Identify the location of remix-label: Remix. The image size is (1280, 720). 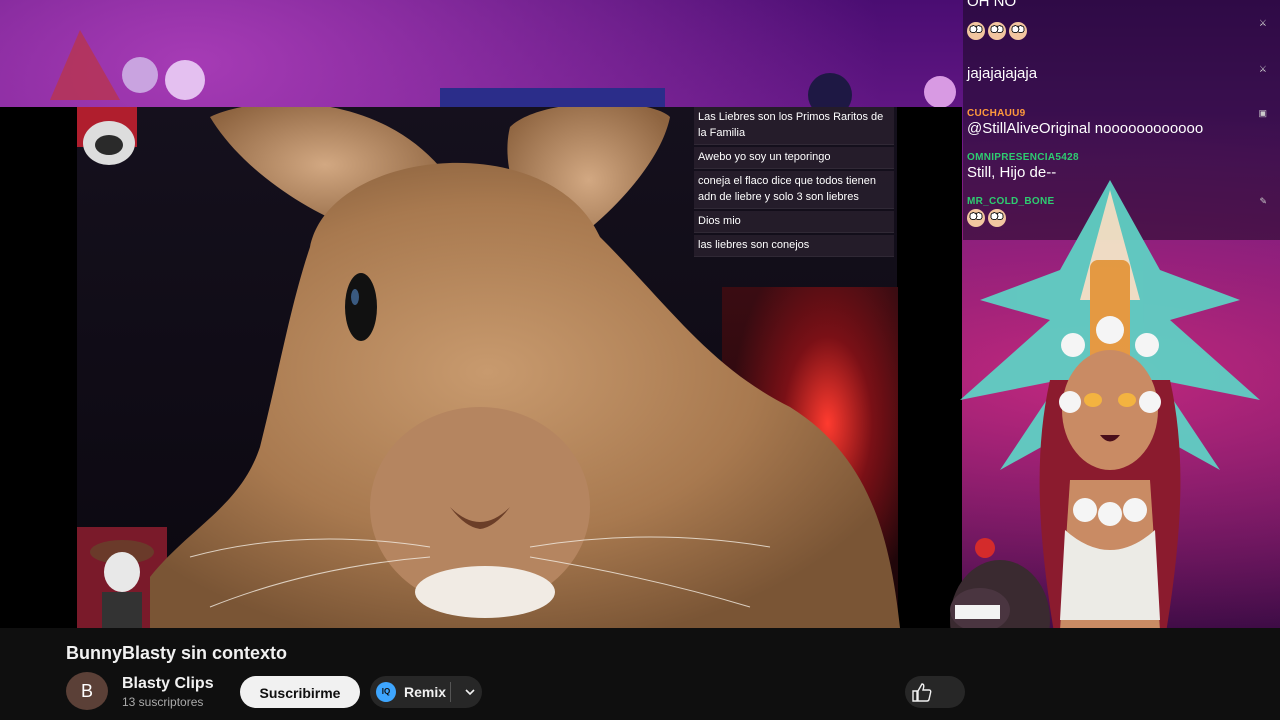
(425, 692).